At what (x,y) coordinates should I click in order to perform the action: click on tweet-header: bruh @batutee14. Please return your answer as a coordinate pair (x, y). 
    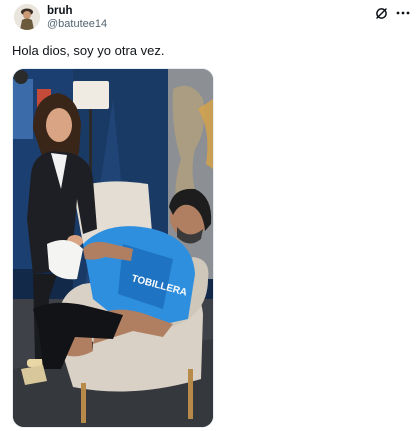
    Looking at the image, I should click on (212, 19).